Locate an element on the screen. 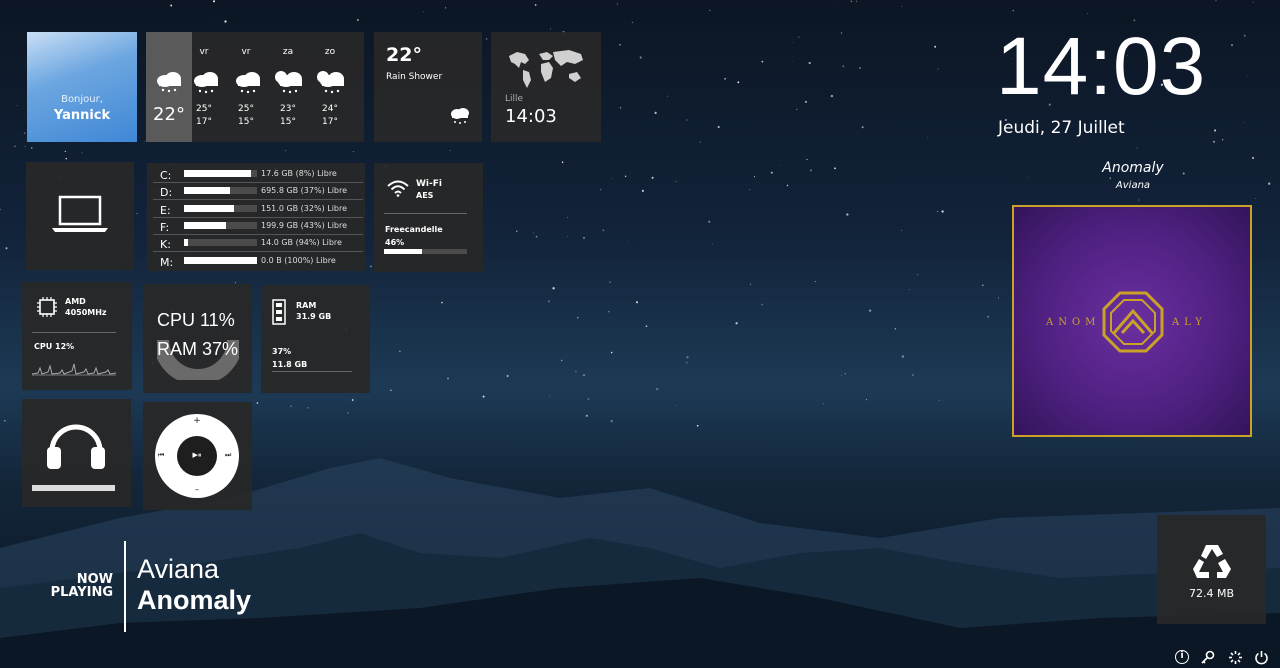 This screenshot has height=668, width=1280. album-logo-icon is located at coordinates (1133, 322).